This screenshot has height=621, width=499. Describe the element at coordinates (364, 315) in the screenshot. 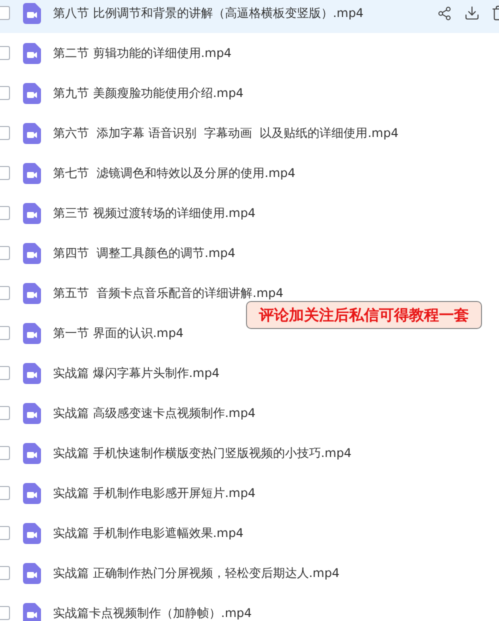

I see `promo-toast: 评论加关注后私信可得教程一套` at that location.